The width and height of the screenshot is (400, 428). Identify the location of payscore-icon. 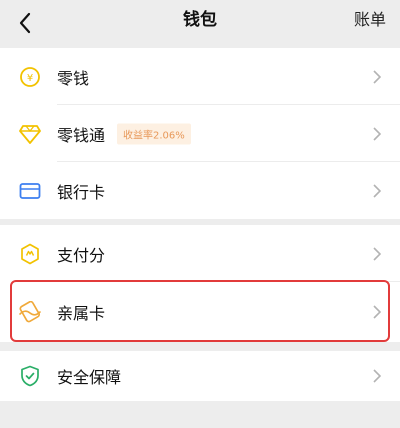
(30, 254).